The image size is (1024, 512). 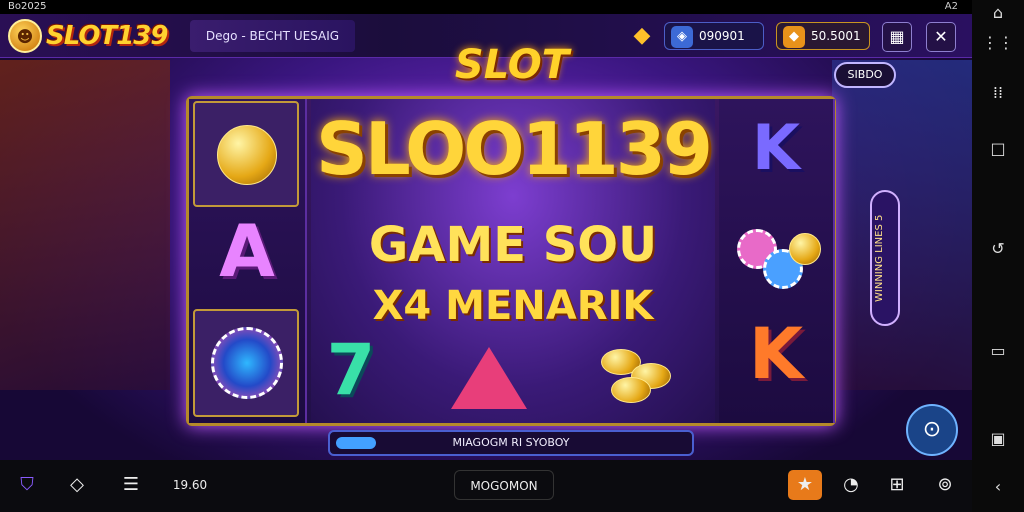 I want to click on headline-tagline: X4 MENARIK, so click(x=513, y=306).